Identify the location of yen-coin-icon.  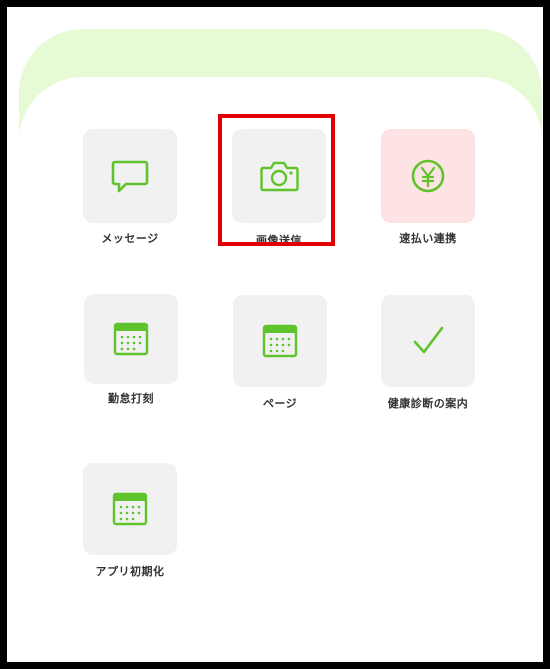
(428, 176).